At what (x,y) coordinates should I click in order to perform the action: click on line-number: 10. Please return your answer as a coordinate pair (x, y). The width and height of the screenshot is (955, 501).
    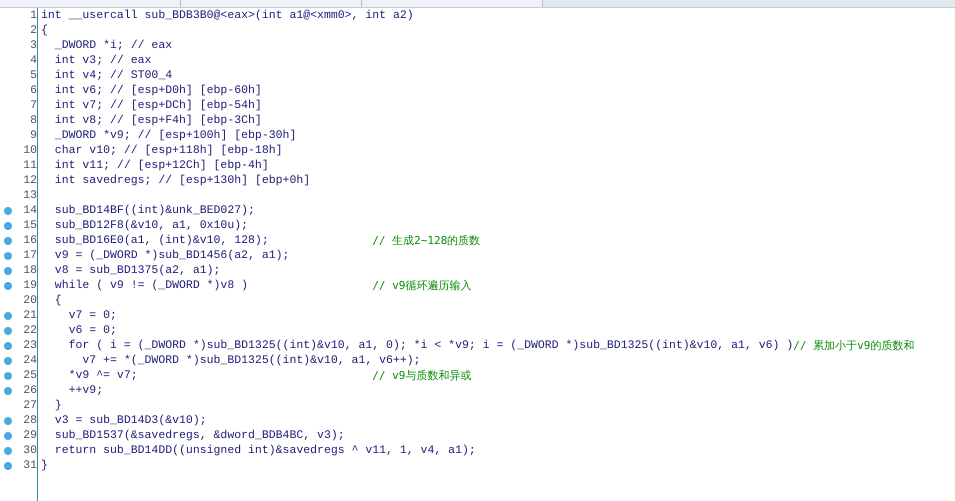
    Looking at the image, I should click on (30, 150).